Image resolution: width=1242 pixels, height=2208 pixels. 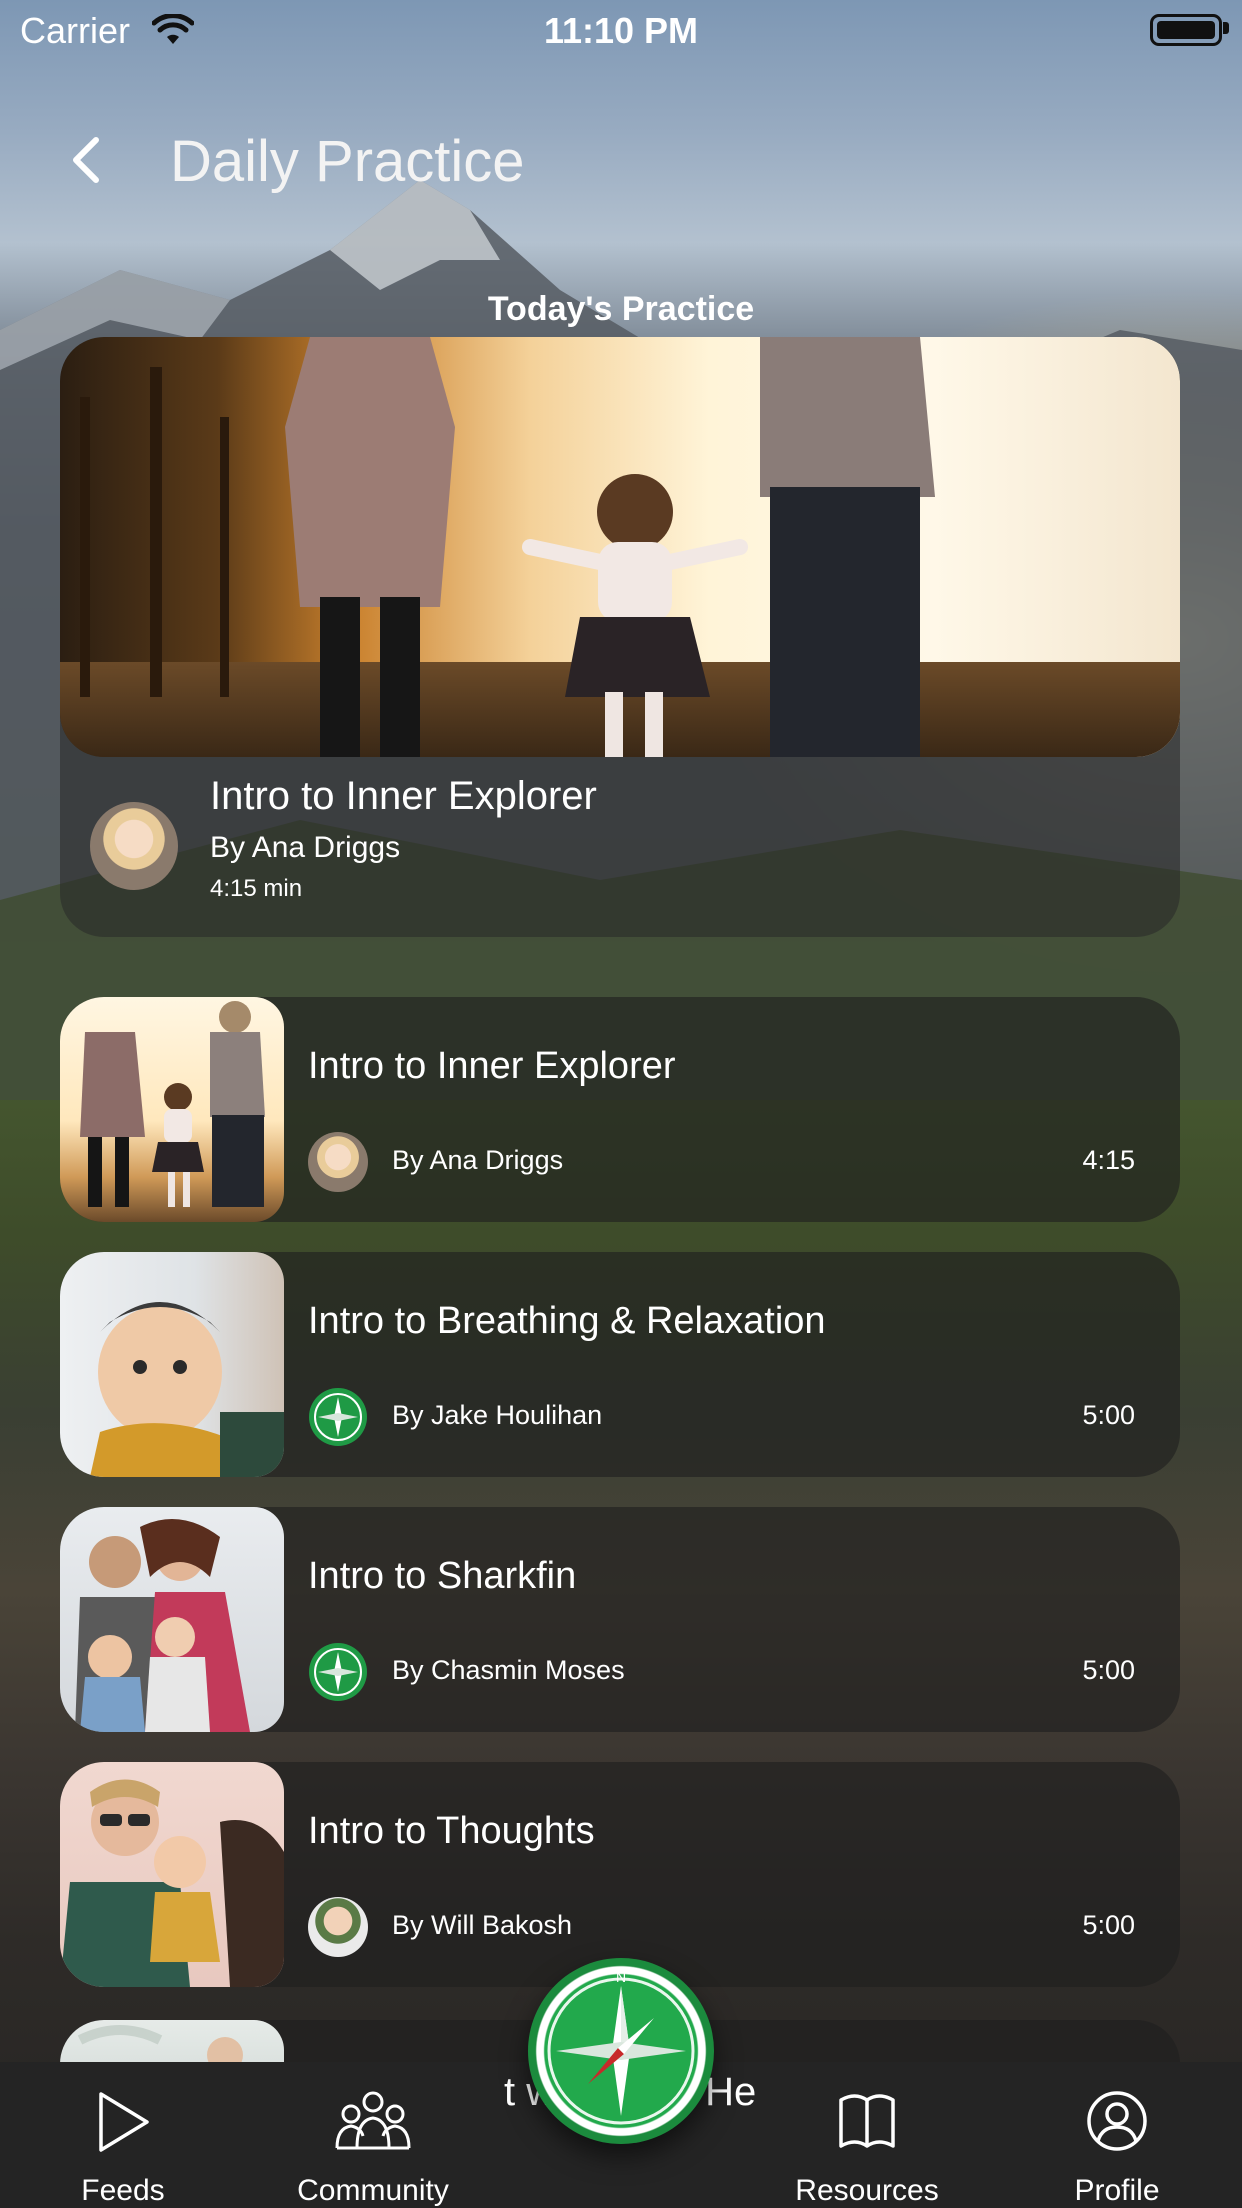 What do you see at coordinates (373, 2190) in the screenshot?
I see `tab-community-label: Community` at bounding box center [373, 2190].